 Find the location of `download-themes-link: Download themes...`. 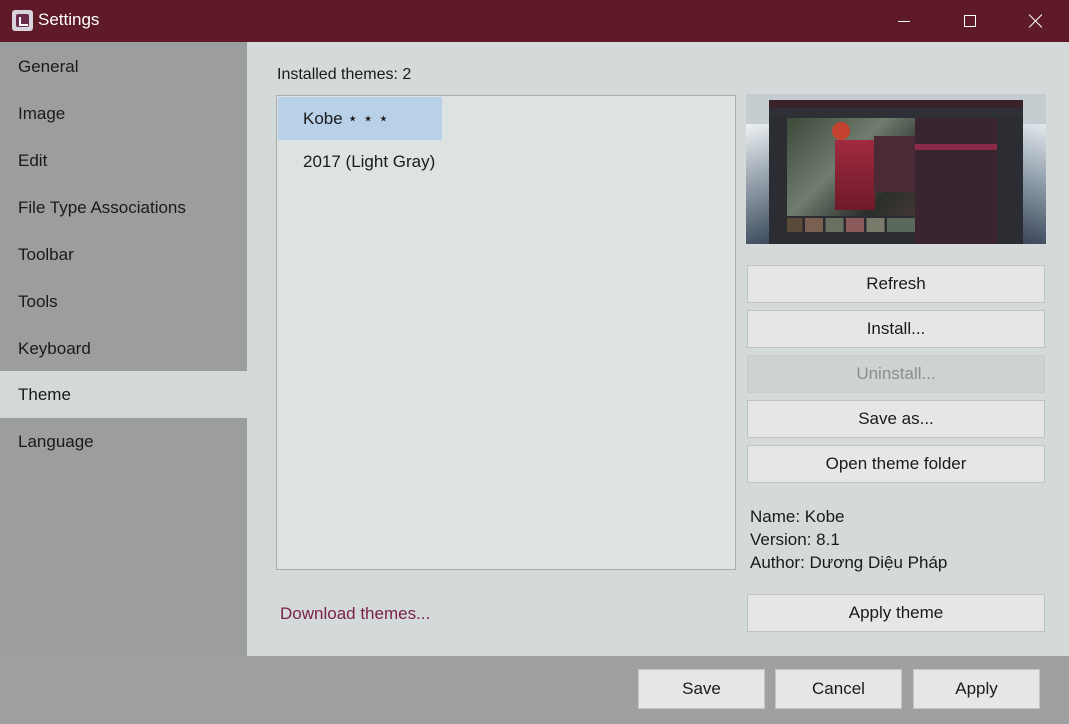

download-themes-link: Download themes... is located at coordinates (355, 614).